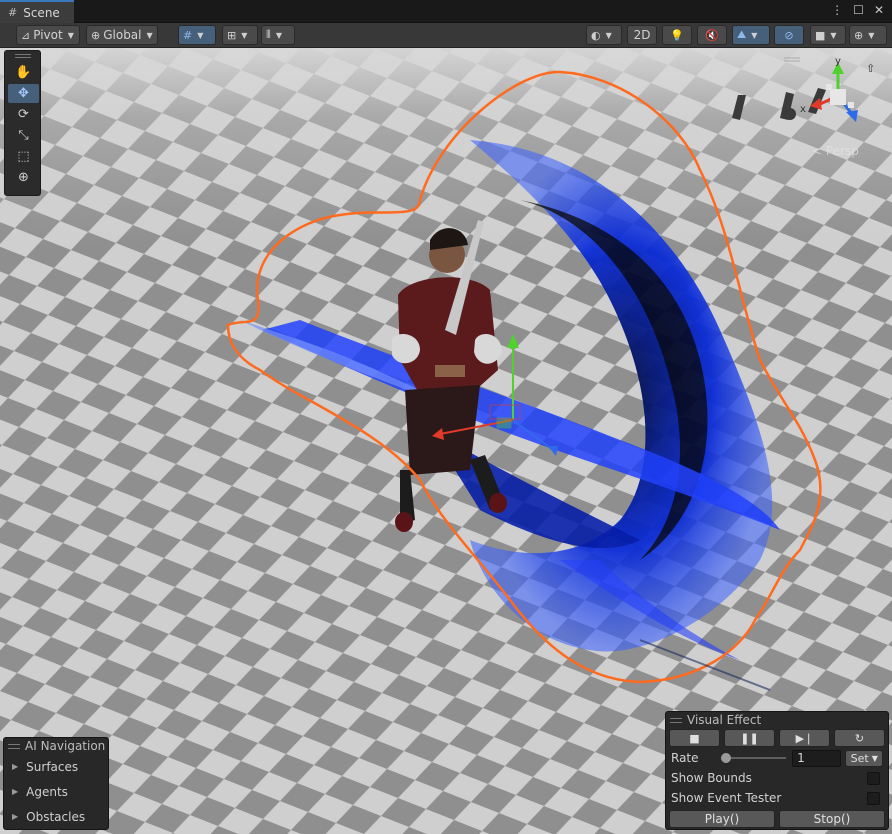  I want to click on rate-slider, so click(754, 758).